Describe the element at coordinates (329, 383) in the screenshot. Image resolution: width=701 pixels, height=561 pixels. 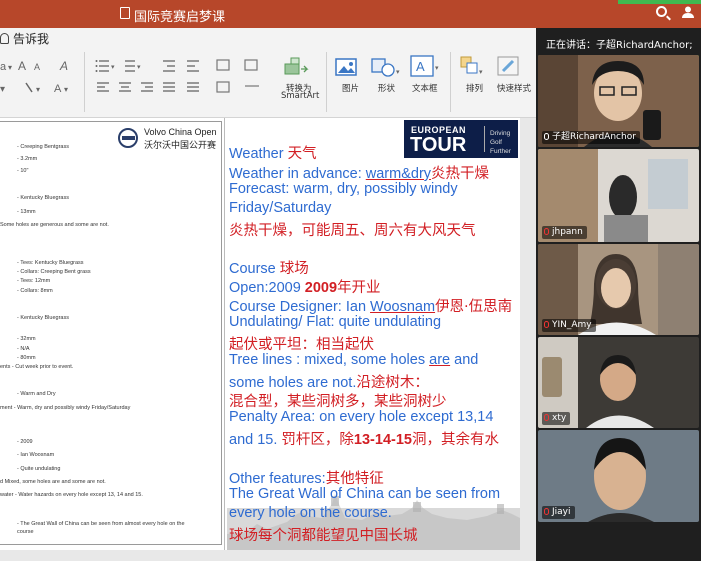
I see `slide-line-12: some holes are not.沿途树木：` at that location.